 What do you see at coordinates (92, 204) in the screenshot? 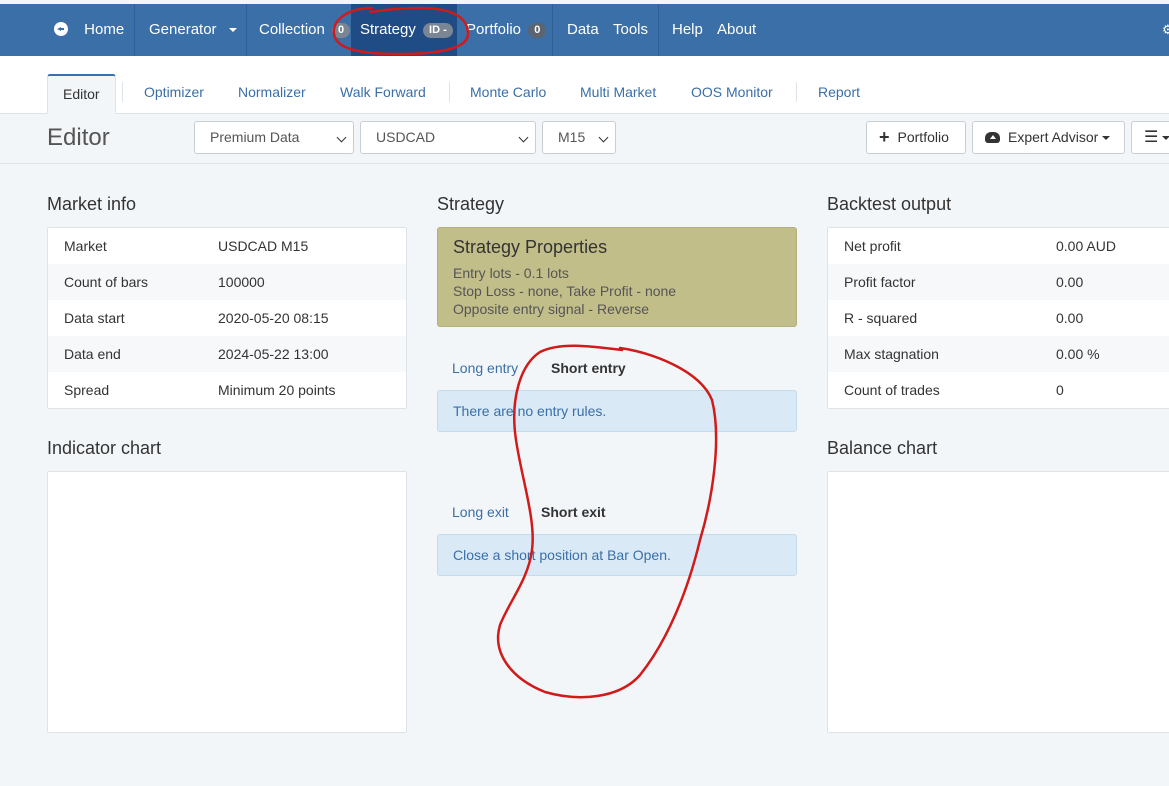
I see `market-info-title: Market info` at bounding box center [92, 204].